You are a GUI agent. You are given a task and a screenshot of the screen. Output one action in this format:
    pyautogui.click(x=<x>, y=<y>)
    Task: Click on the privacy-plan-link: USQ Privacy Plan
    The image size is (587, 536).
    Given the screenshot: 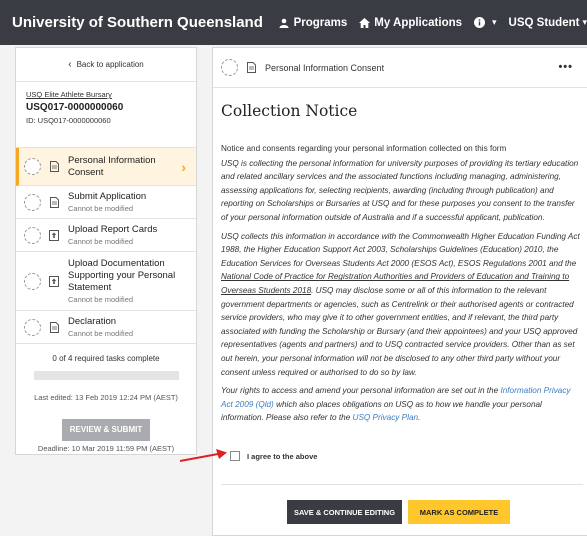 What is the action you would take?
    pyautogui.click(x=386, y=417)
    